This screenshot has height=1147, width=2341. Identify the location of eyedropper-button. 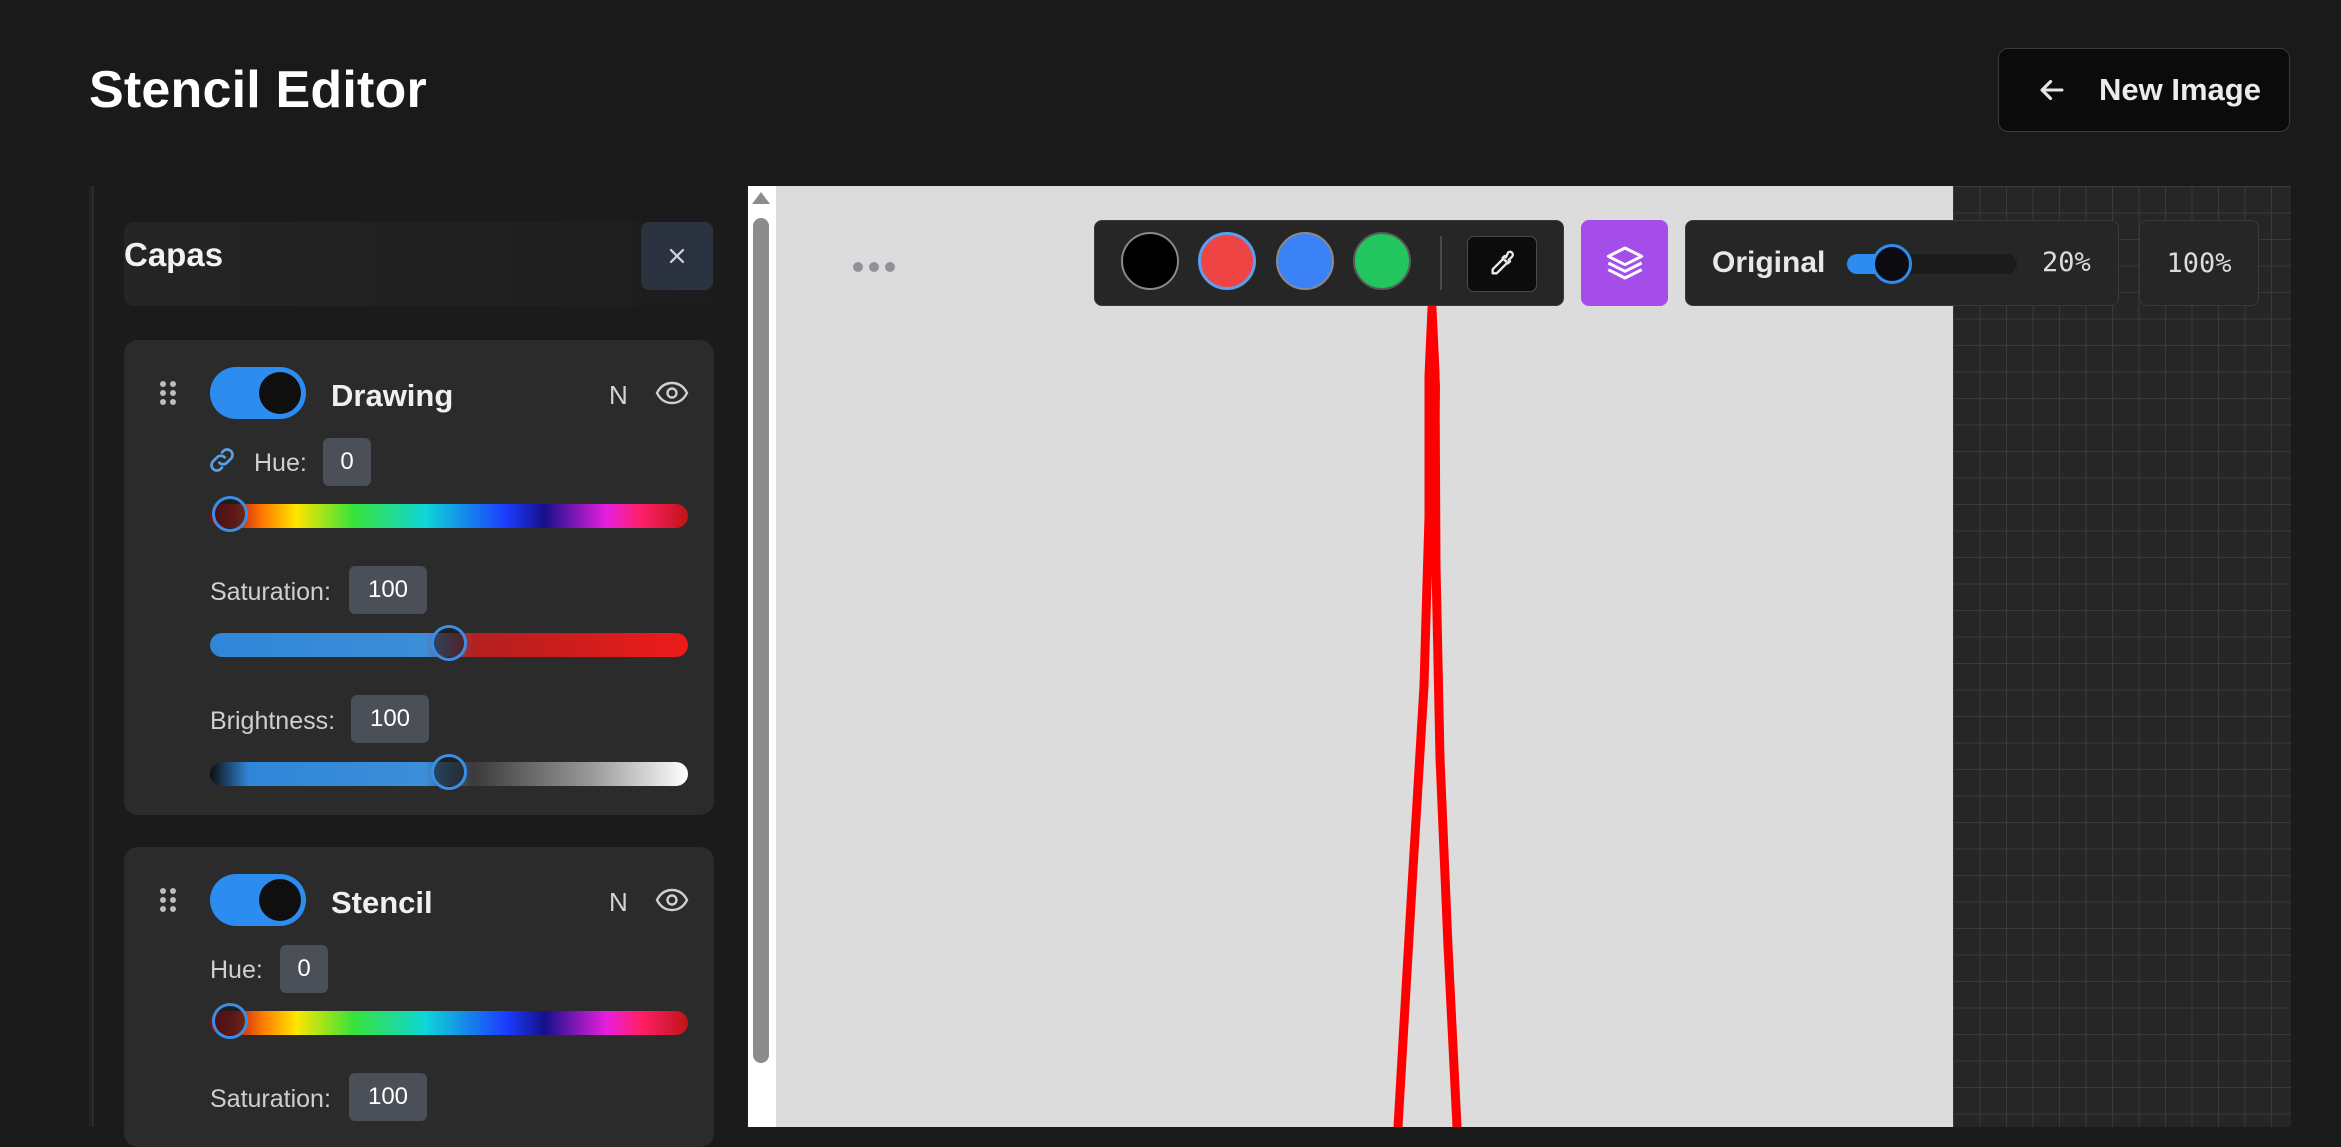
(1502, 264).